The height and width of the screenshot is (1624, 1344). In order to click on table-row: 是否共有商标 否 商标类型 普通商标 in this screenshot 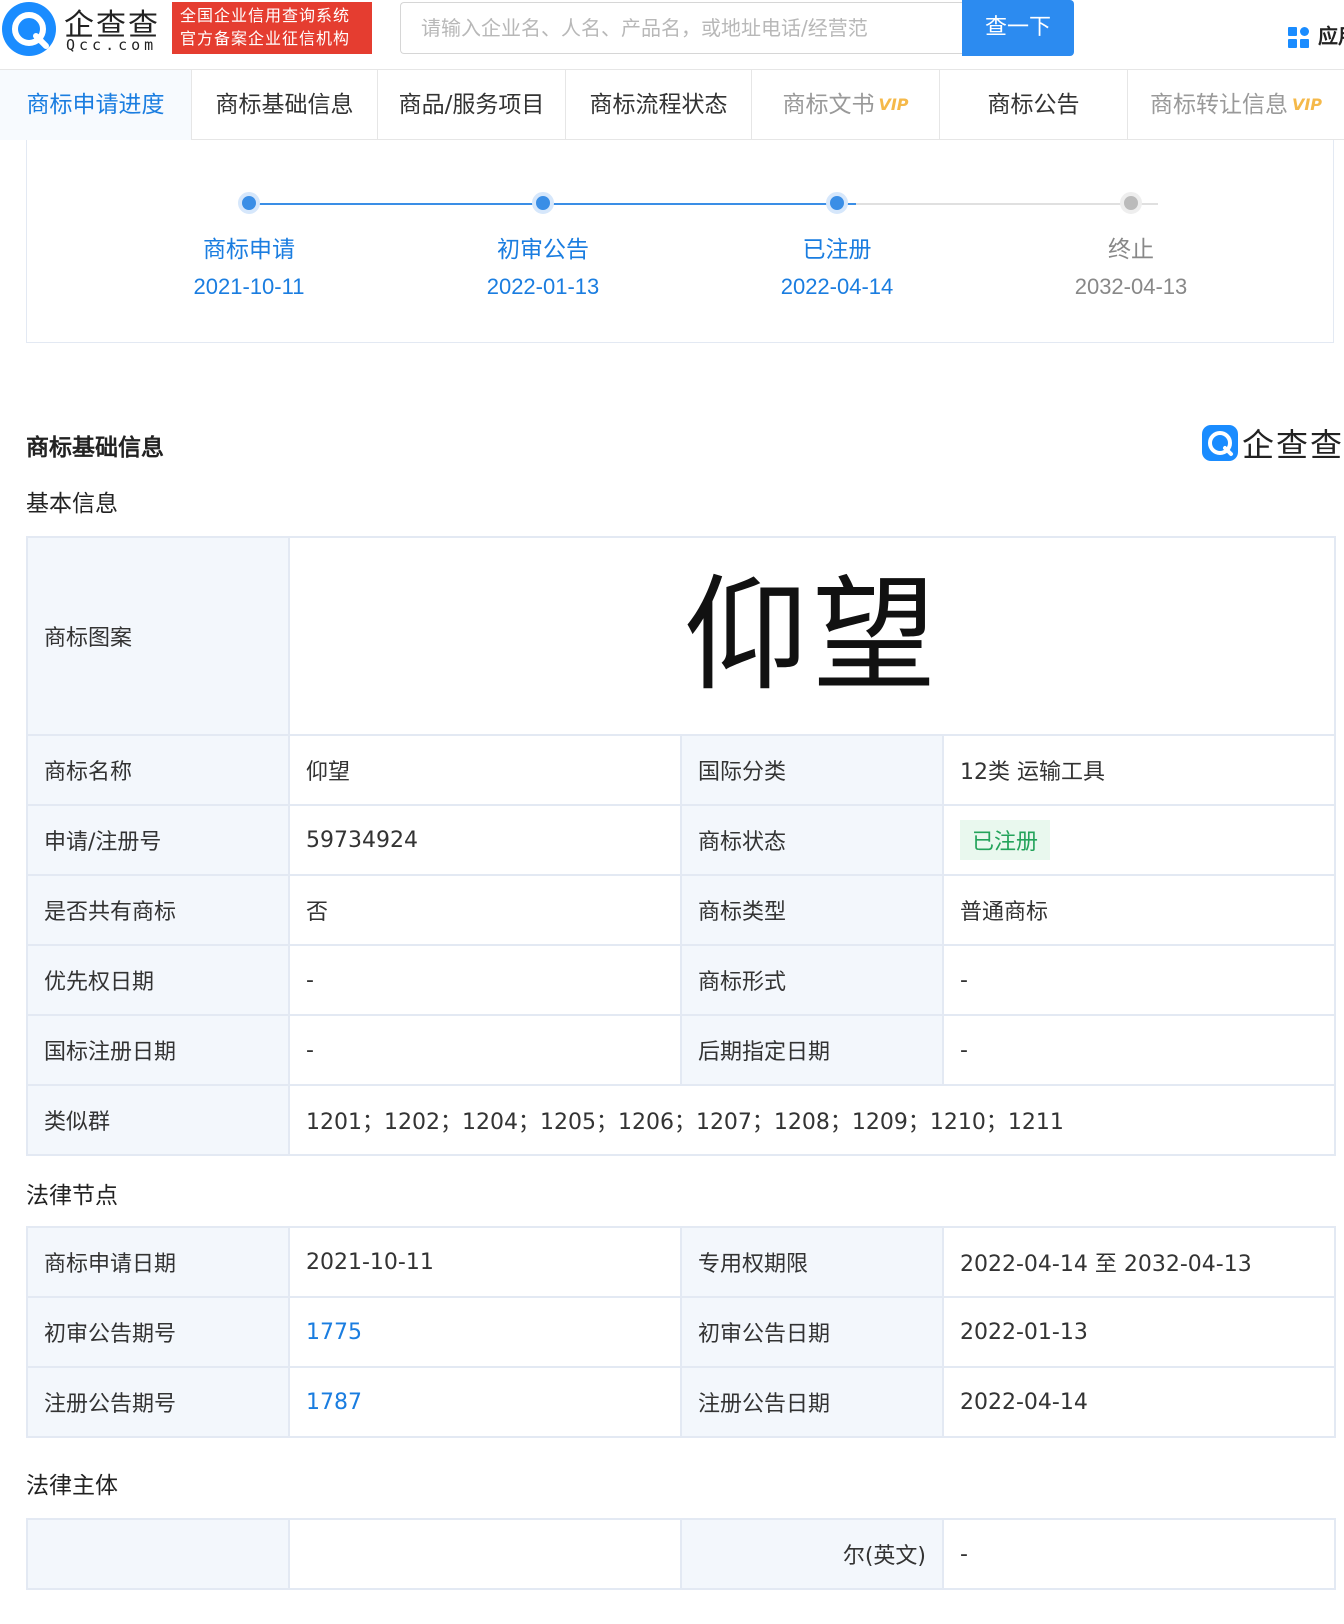, I will do `click(681, 910)`.